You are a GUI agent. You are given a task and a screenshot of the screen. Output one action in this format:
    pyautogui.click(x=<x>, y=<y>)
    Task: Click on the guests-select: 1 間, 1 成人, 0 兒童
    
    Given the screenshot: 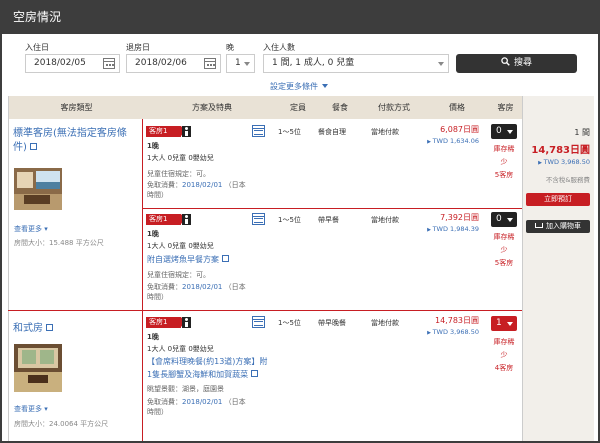 What is the action you would take?
    pyautogui.click(x=356, y=63)
    